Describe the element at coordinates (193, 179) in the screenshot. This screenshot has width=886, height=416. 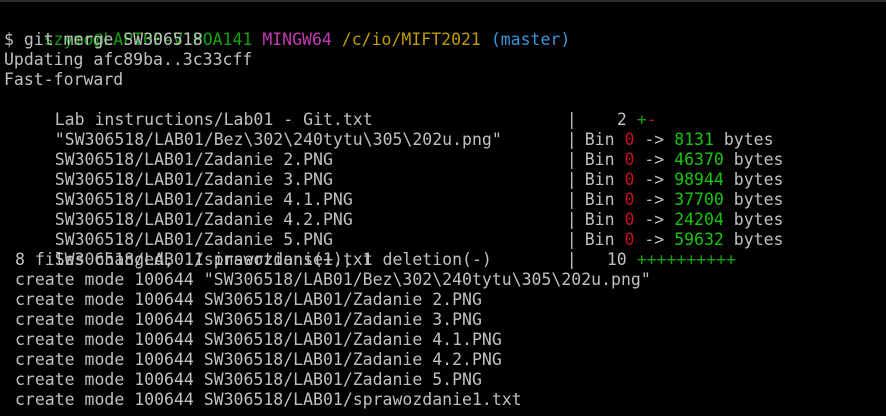
I see `diffstat-file: SW306518/LAB01/Zadanie 3.PNG` at that location.